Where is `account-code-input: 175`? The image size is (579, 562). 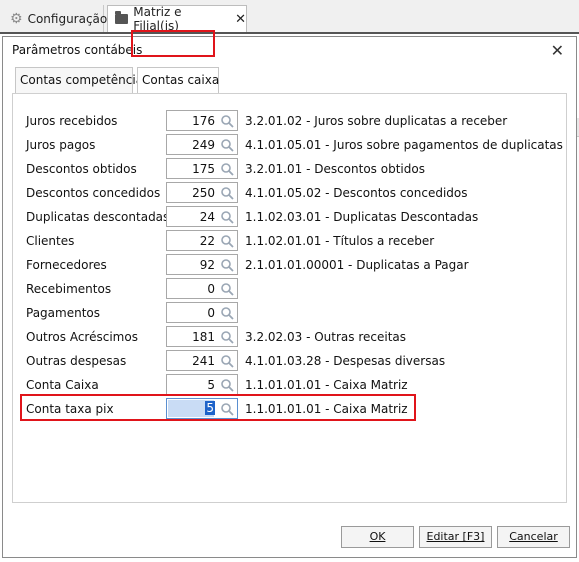
account-code-input: 175 is located at coordinates (202, 168).